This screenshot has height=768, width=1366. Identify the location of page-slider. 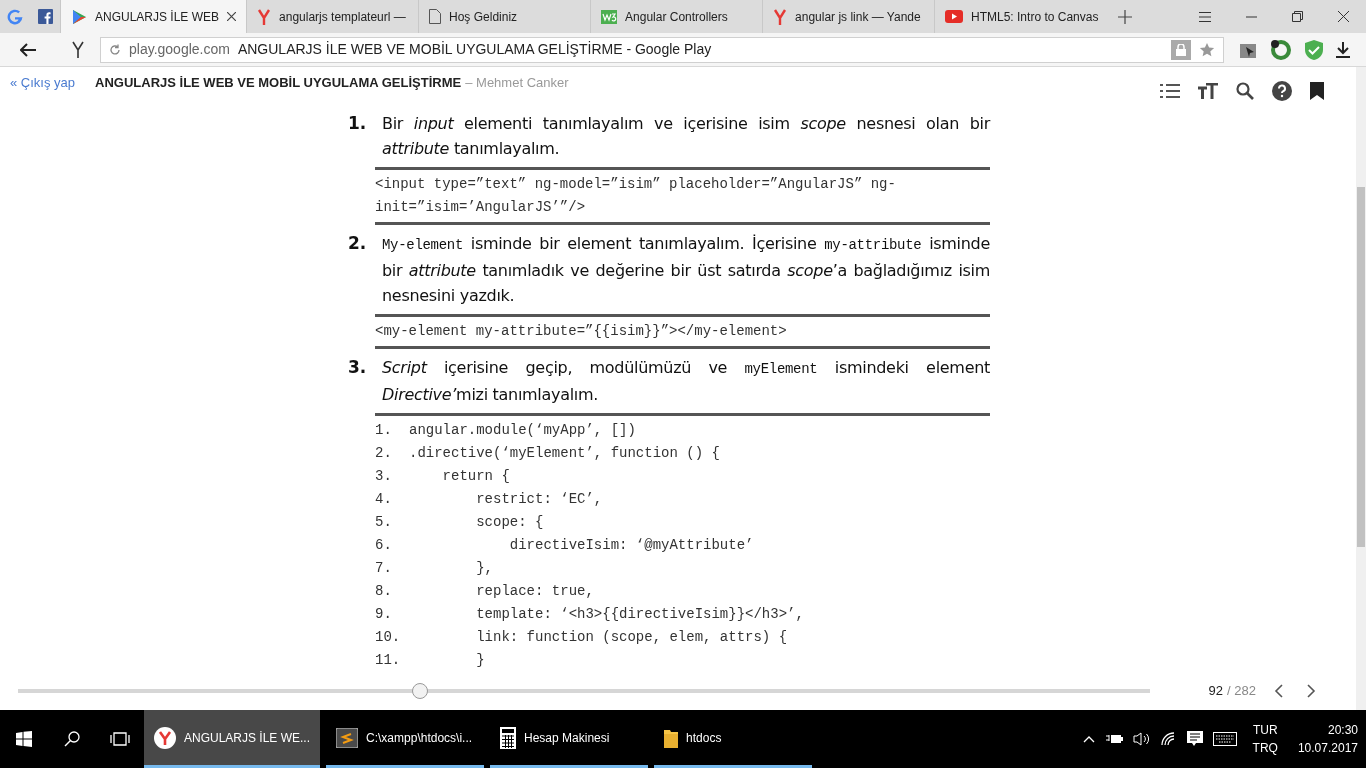
(584, 691).